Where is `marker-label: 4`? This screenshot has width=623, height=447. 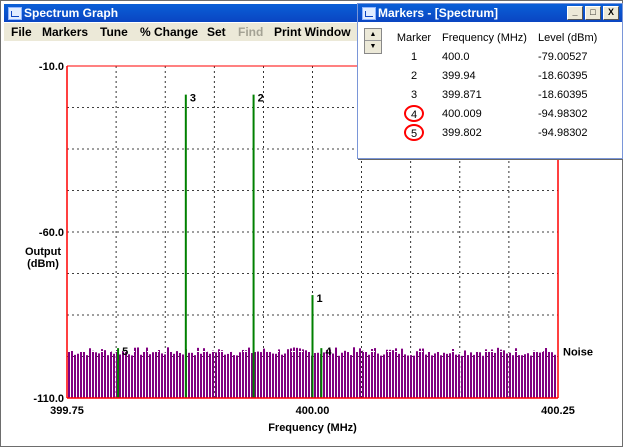 marker-label: 4 is located at coordinates (328, 352).